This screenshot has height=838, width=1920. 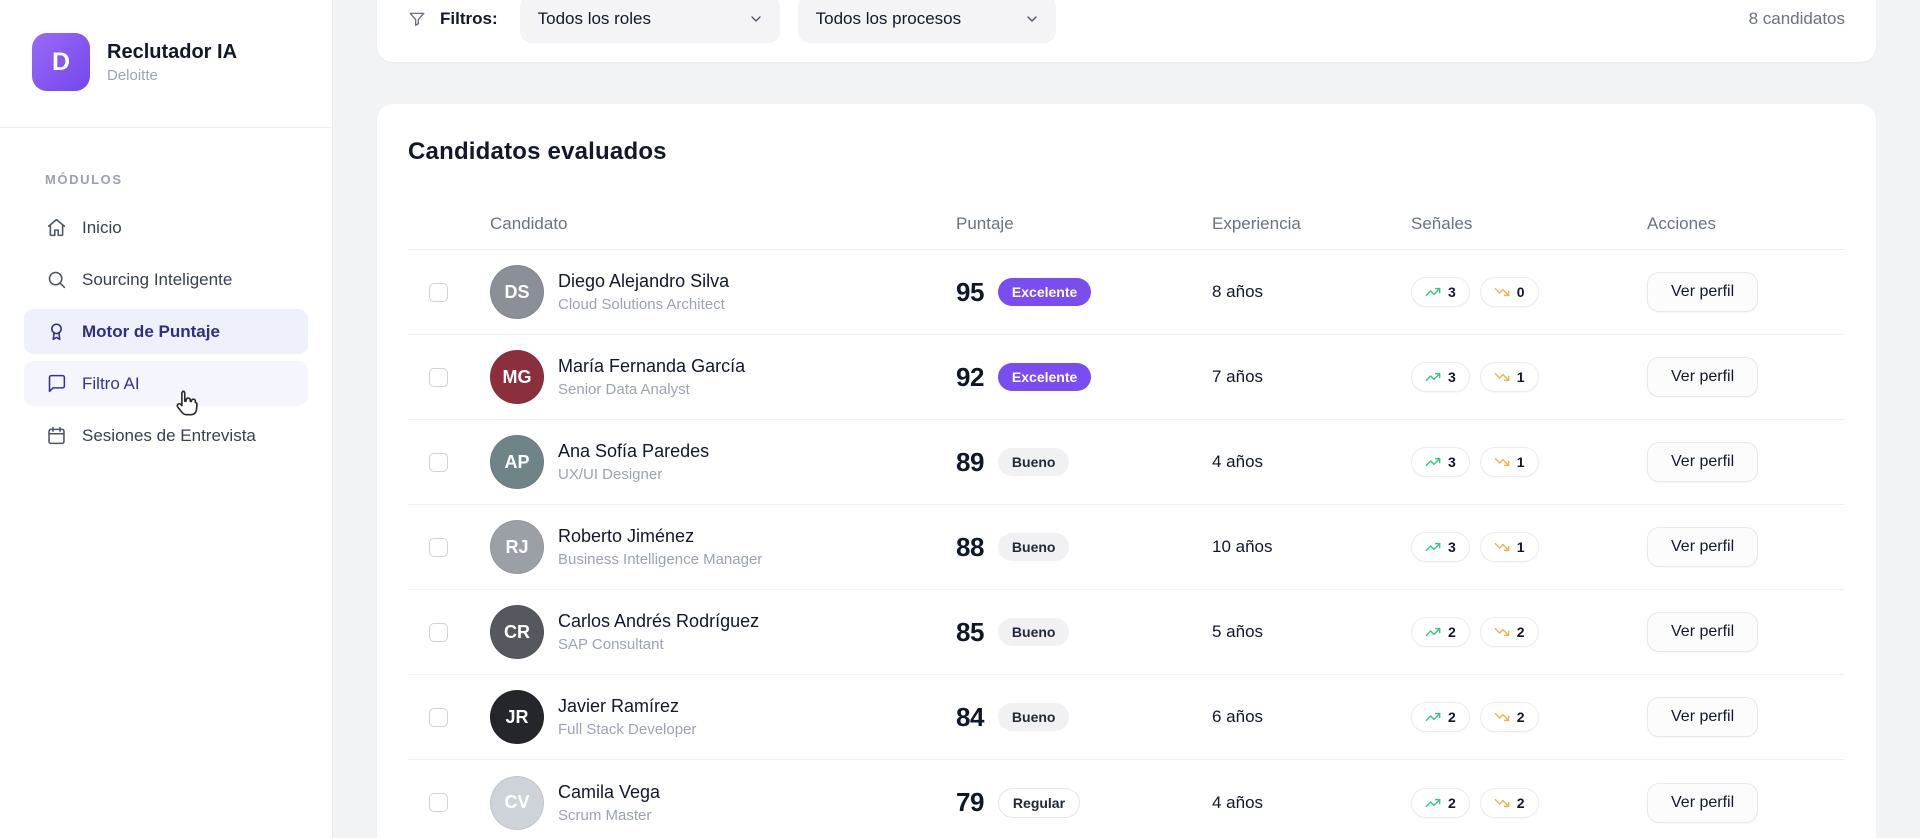 What do you see at coordinates (56, 332) in the screenshot?
I see `award-icon` at bounding box center [56, 332].